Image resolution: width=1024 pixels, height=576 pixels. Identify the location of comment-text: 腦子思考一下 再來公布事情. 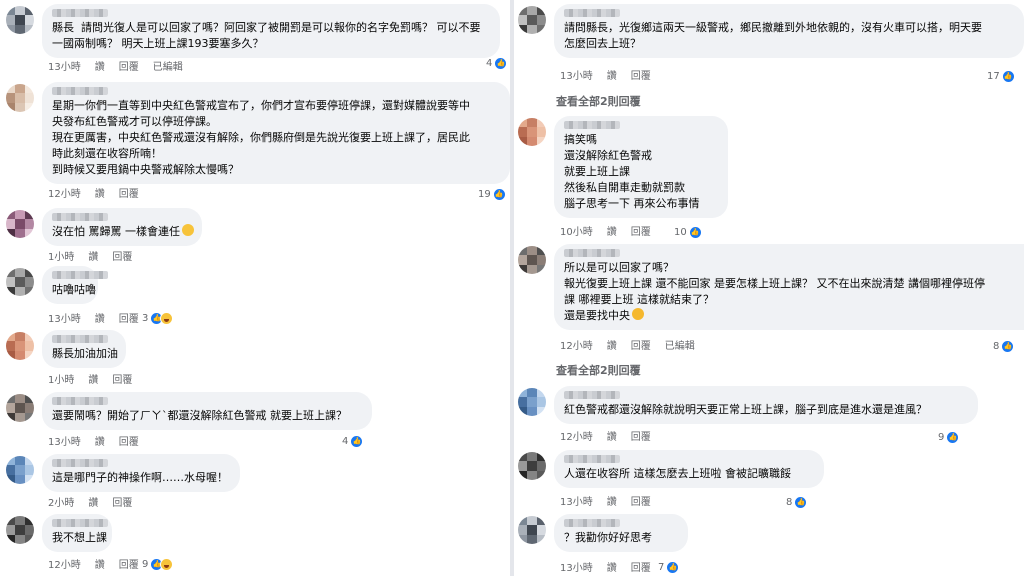
(632, 203).